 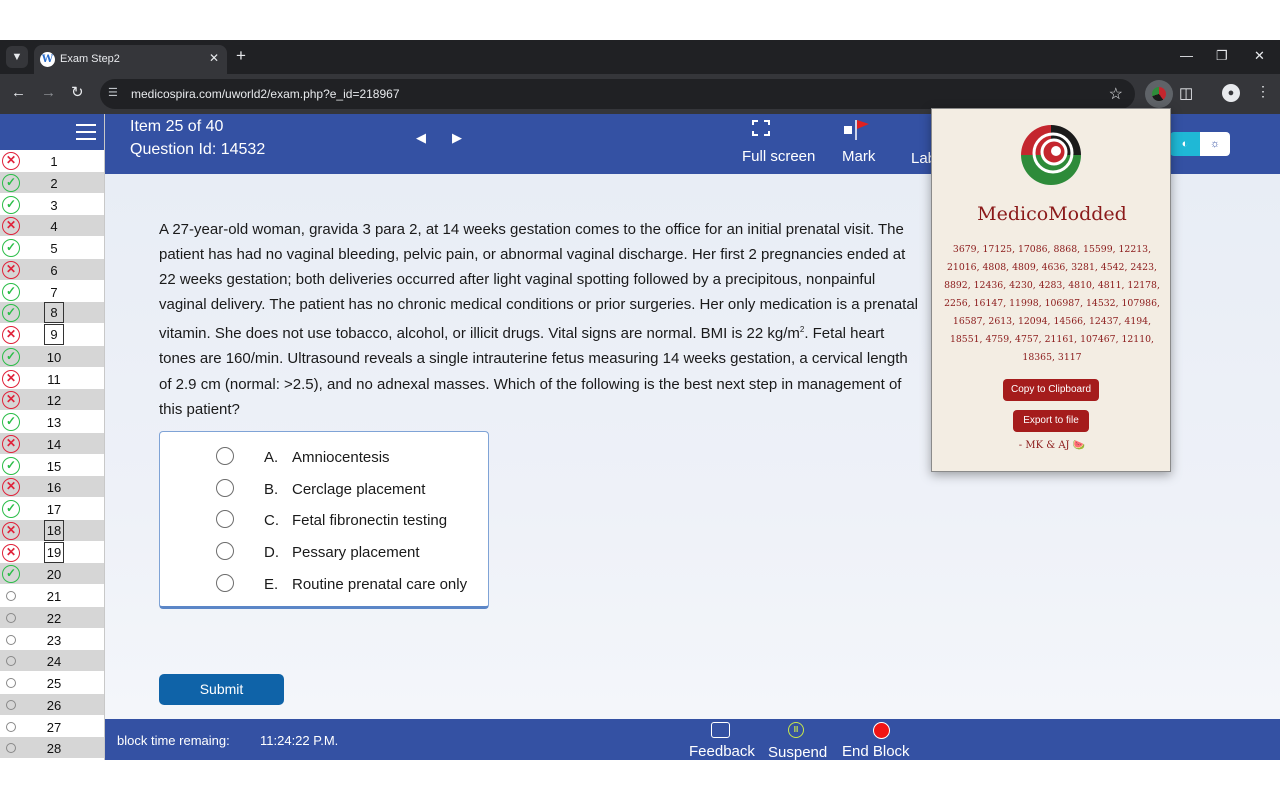 What do you see at coordinates (52, 552) in the screenshot?
I see `question-list-item: ✕ 19` at bounding box center [52, 552].